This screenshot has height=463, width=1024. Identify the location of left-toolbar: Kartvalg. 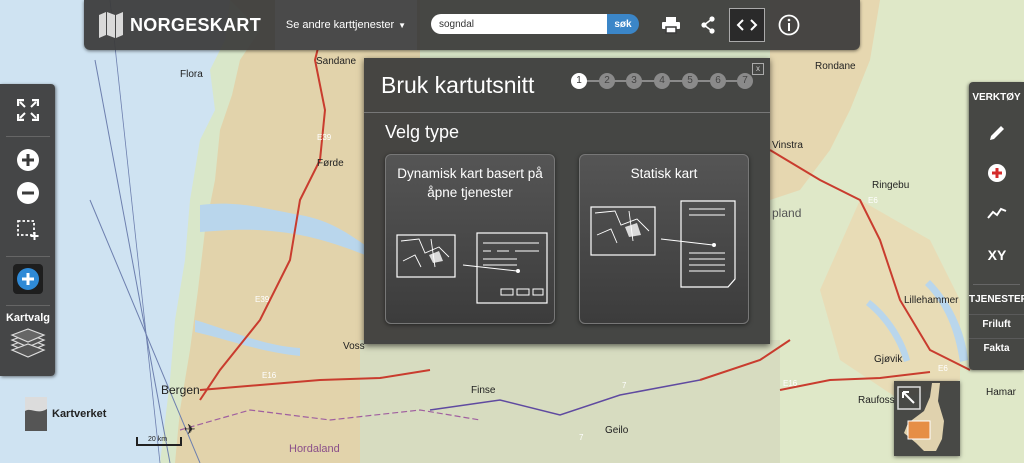
(27, 230).